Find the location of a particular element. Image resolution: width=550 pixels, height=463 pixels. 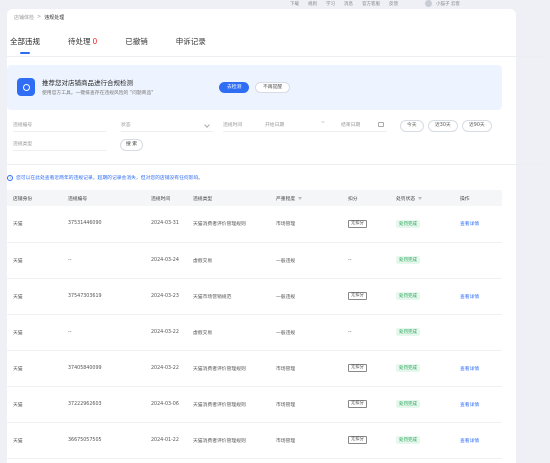

search-button: 搜 索 is located at coordinates (131, 145).